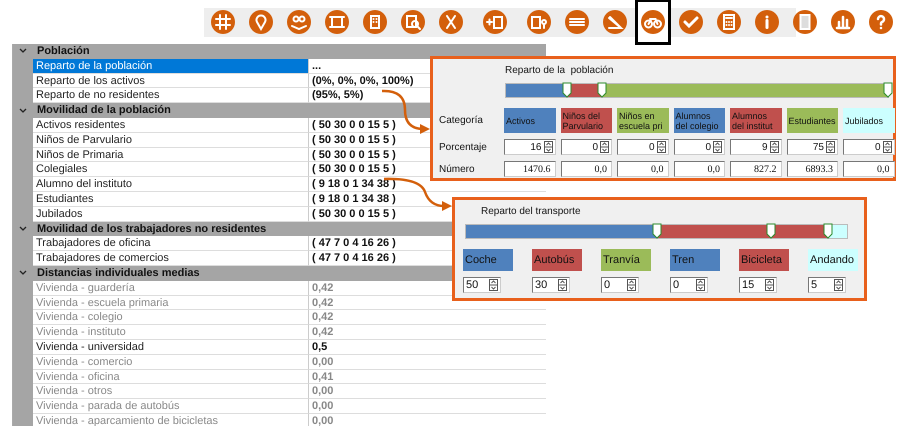 The width and height of the screenshot is (898, 426). What do you see at coordinates (171, 81) in the screenshot?
I see `property-name: Reparto de los activos` at bounding box center [171, 81].